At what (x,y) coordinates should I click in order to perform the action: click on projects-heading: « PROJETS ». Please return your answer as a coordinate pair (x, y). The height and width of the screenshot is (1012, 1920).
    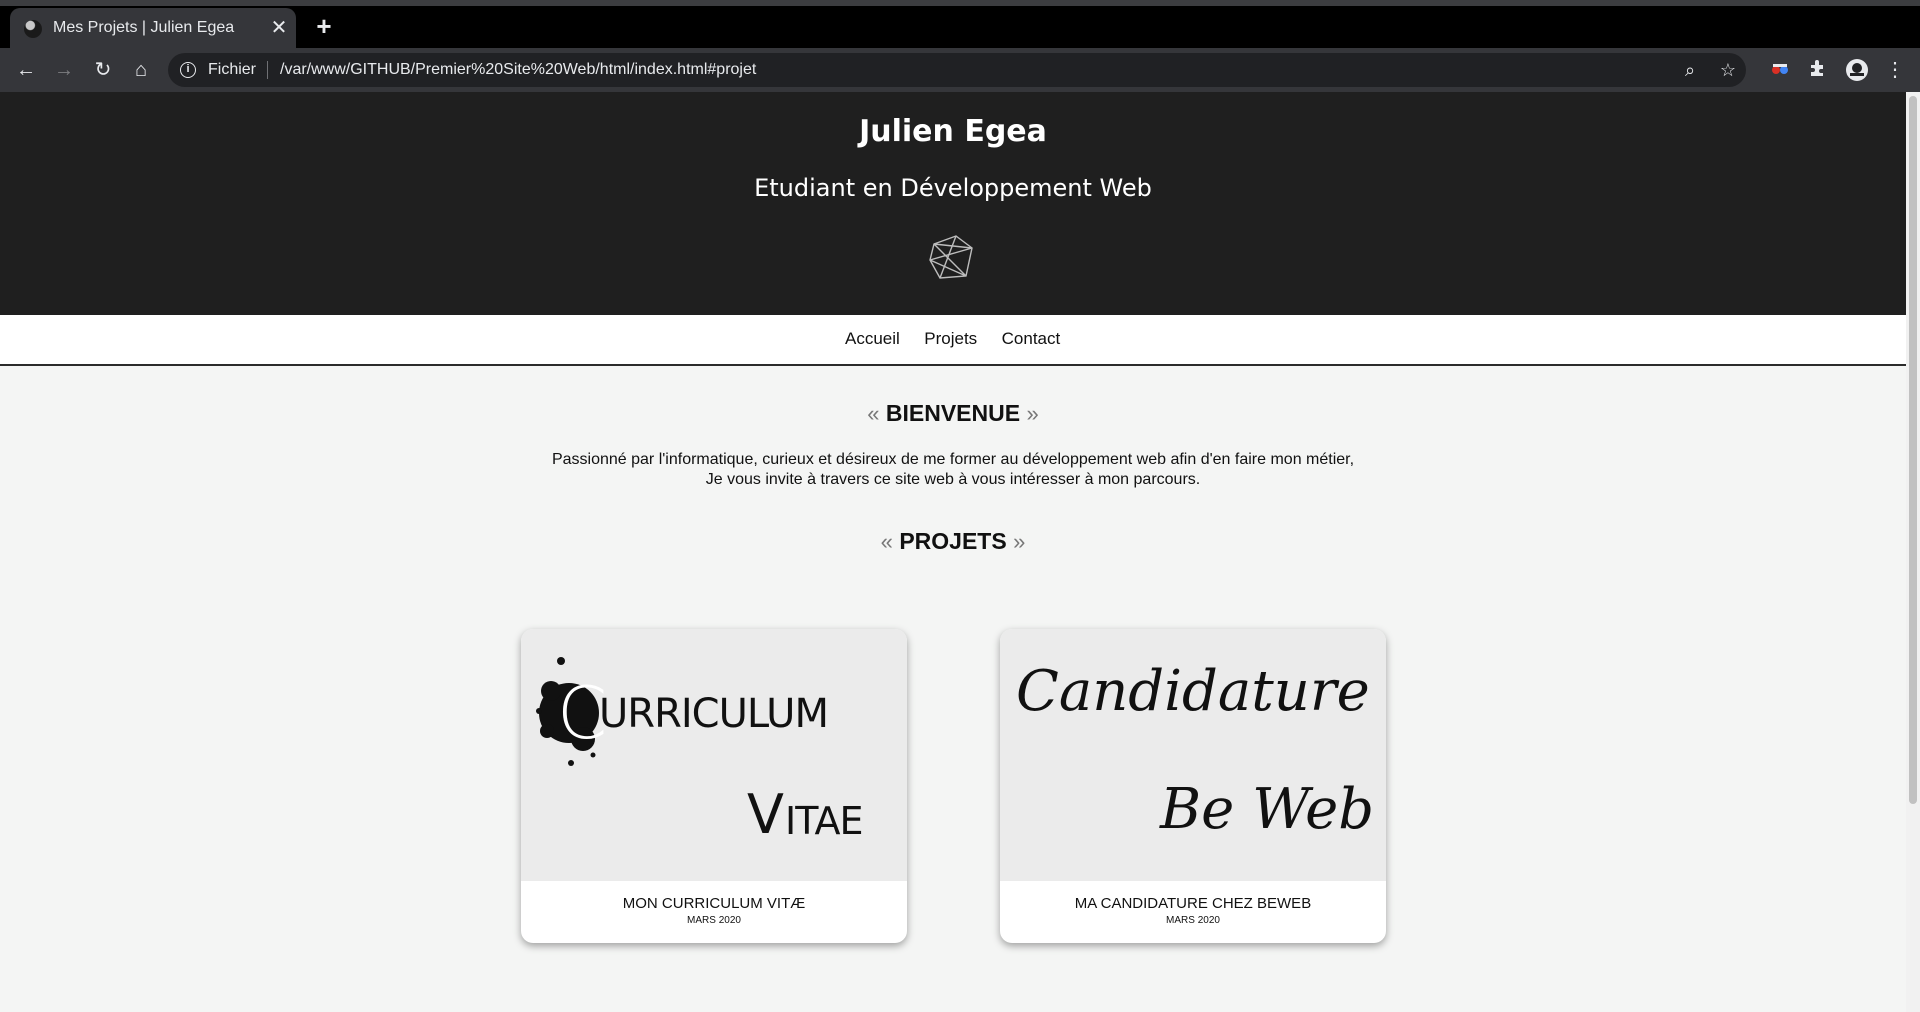
    Looking at the image, I should click on (953, 541).